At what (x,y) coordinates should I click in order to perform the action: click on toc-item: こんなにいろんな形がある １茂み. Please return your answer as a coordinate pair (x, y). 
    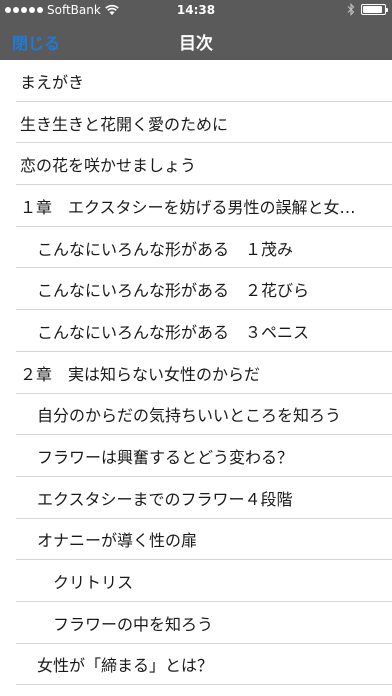
    Looking at the image, I should click on (196, 248).